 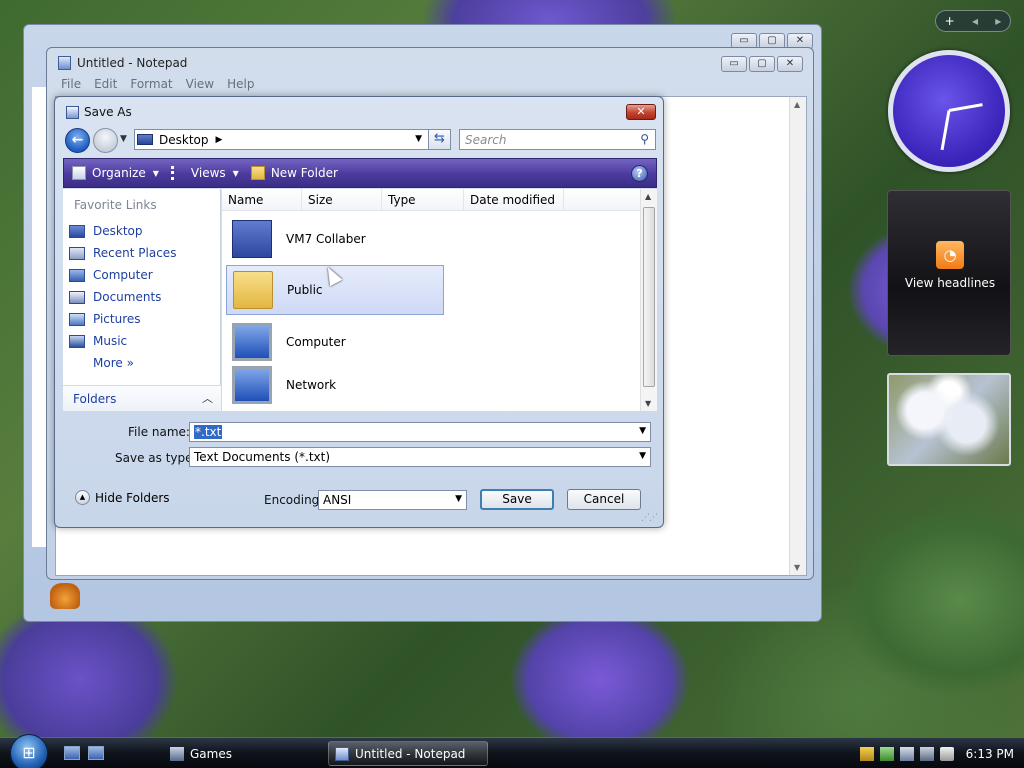 I want to click on favorite-link-documents: Documents, so click(x=122, y=297).